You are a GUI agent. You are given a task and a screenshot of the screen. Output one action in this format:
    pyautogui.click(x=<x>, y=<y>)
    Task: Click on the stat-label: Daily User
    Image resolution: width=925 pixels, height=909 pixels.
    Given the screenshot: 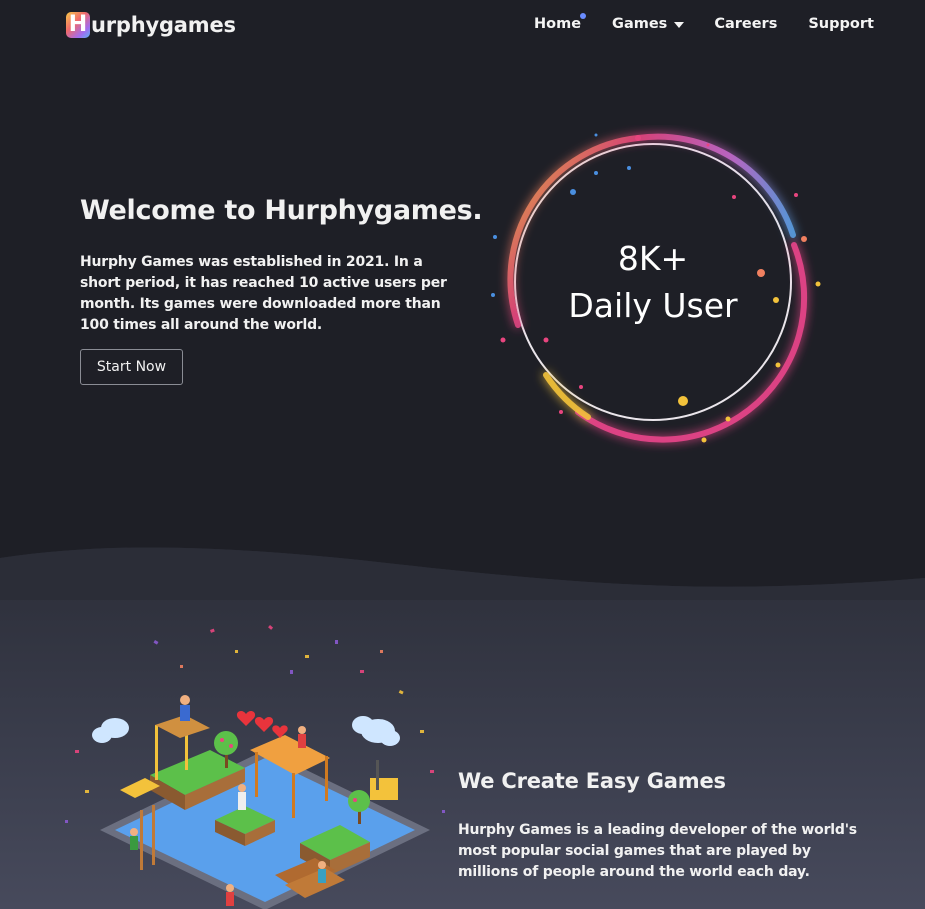 What is the action you would take?
    pyautogui.click(x=653, y=305)
    